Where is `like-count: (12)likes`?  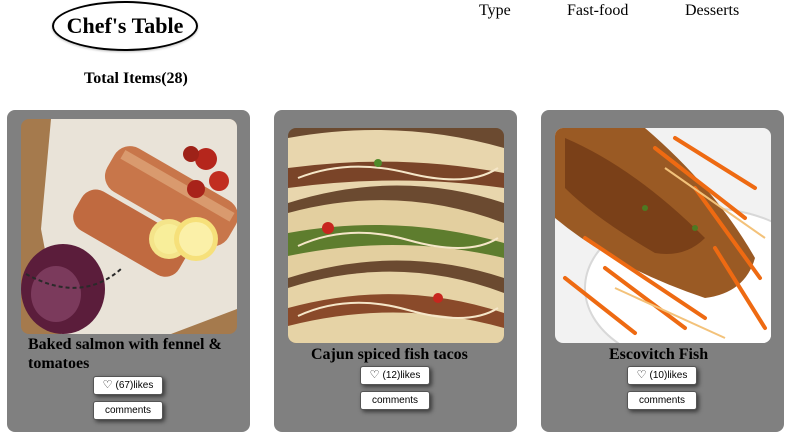
like-count: (12)likes is located at coordinates (401, 375).